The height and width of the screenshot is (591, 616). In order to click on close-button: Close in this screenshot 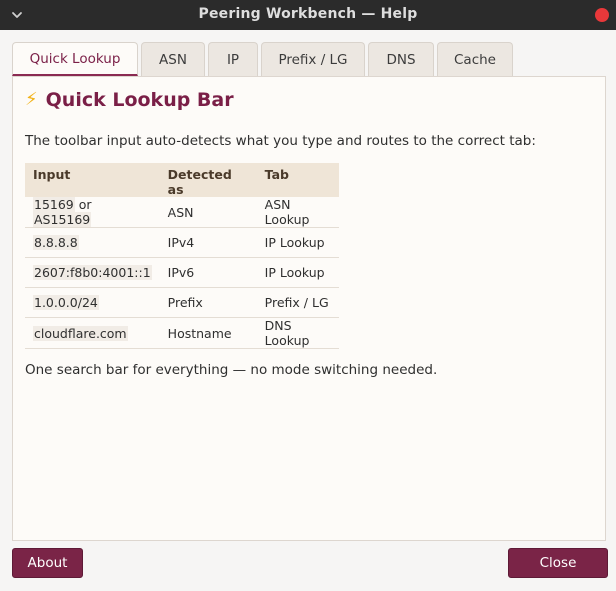, I will do `click(558, 563)`.